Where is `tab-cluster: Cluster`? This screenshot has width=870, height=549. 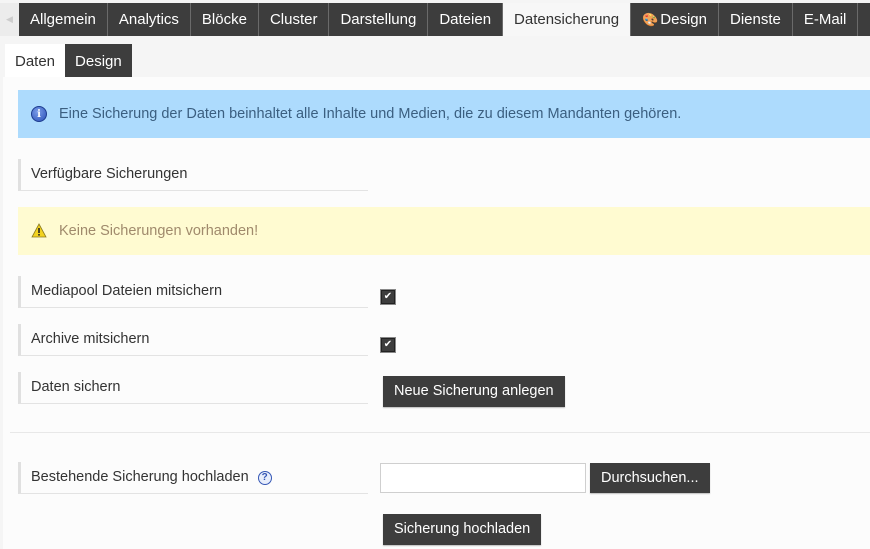 tab-cluster: Cluster is located at coordinates (294, 19).